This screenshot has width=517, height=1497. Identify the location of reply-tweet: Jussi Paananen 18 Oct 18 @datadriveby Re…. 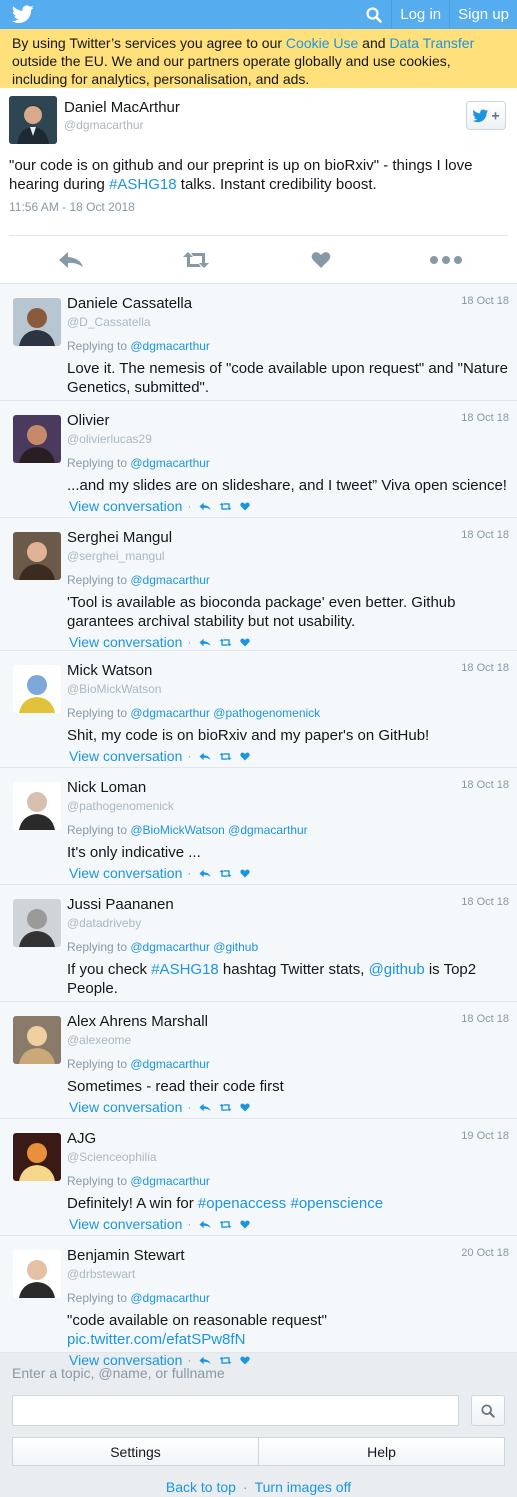
(258, 951).